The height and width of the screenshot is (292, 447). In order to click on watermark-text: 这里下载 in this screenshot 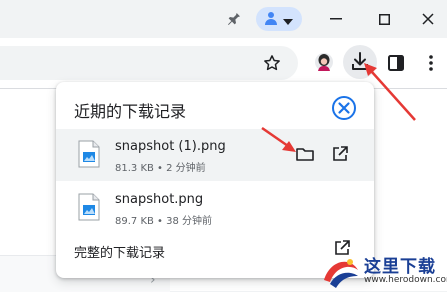, I will do `click(400, 267)`.